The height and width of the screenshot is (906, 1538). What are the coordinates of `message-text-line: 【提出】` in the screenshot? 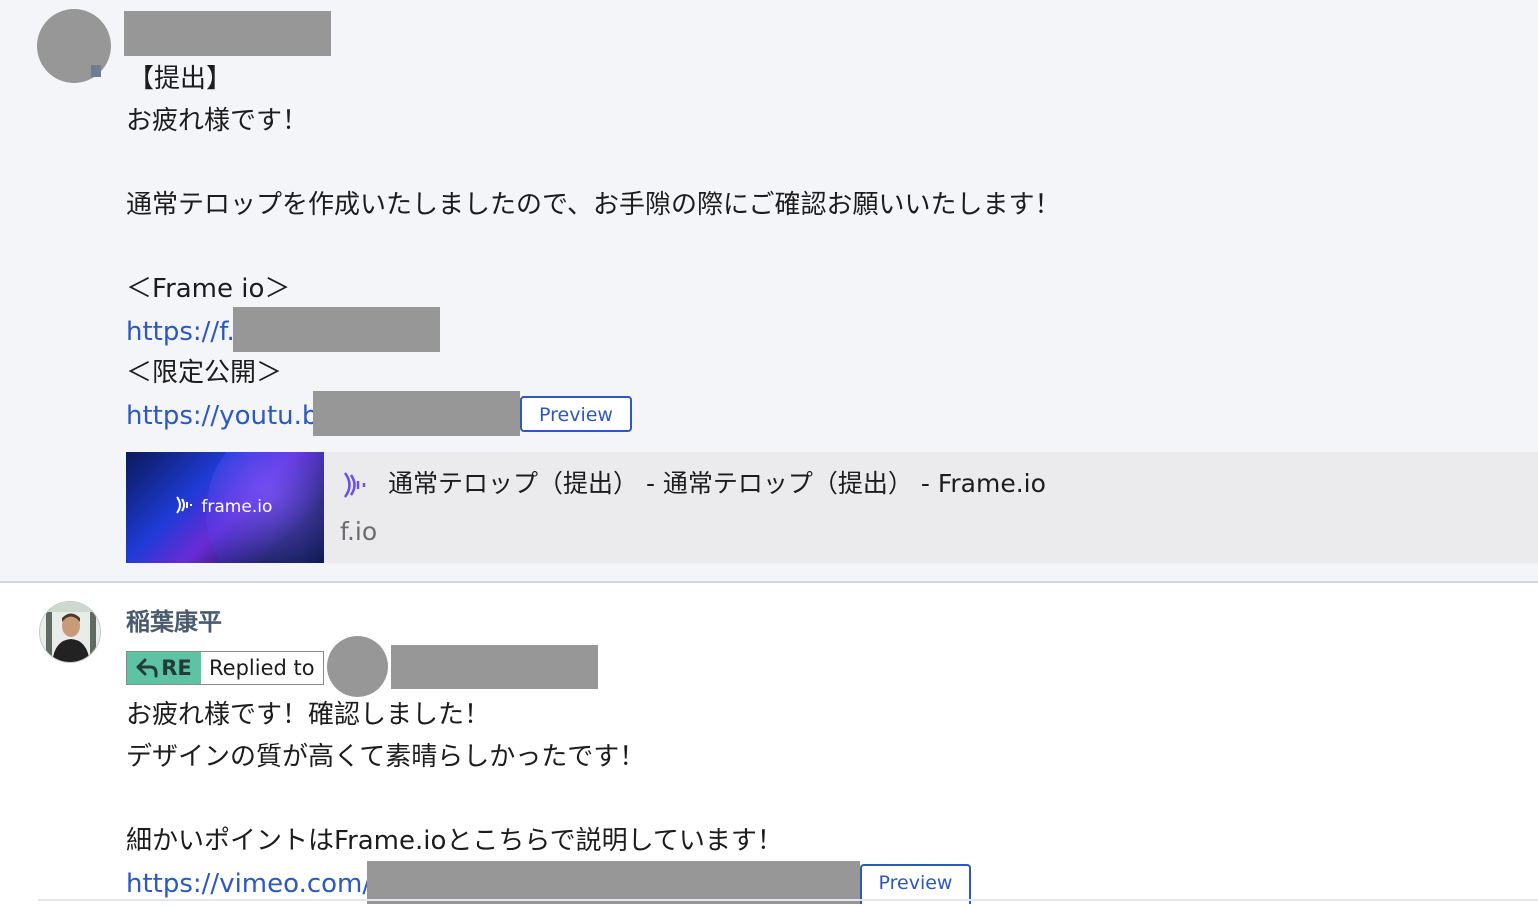 It's located at (180, 79).